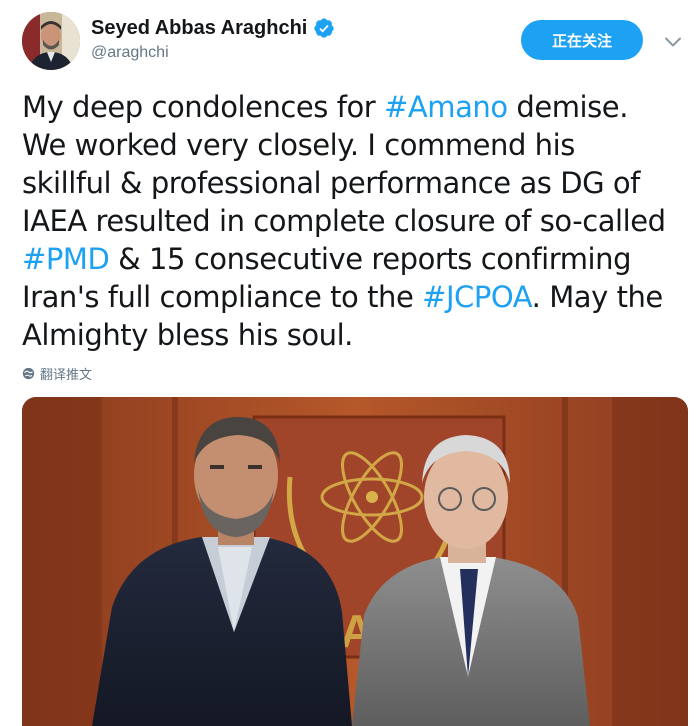 Image resolution: width=700 pixels, height=726 pixels. I want to click on avatar, so click(51, 41).